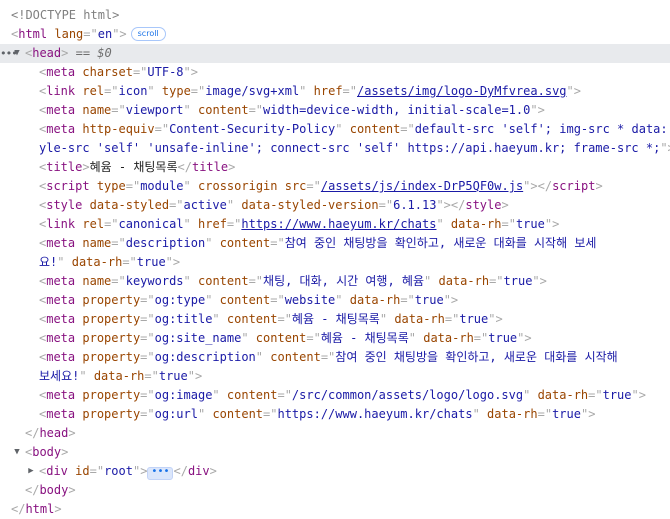 This screenshot has height=519, width=670. I want to click on node-markup: <head> == $0, so click(68, 53).